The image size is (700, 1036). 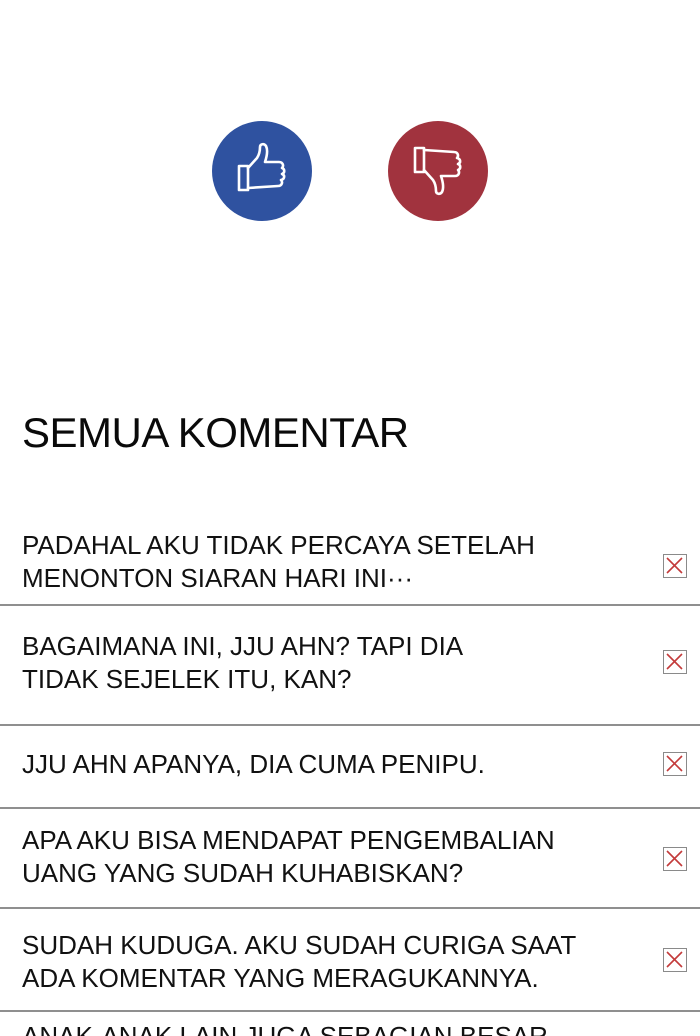 I want to click on comment-item: ANAK-ANAK LAIN JUGA SEBAGIAN BESAR, so click(x=350, y=1024).